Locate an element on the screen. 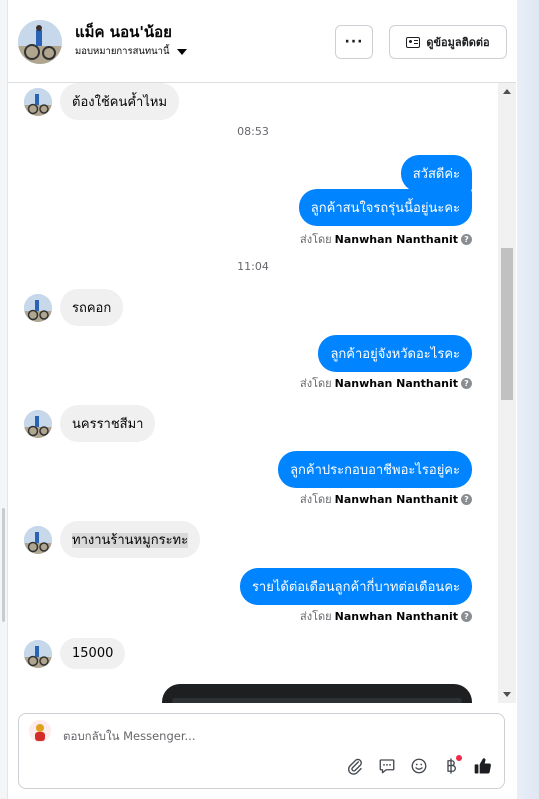 This screenshot has height=799, width=539. paperclip-icon is located at coordinates (355, 766).